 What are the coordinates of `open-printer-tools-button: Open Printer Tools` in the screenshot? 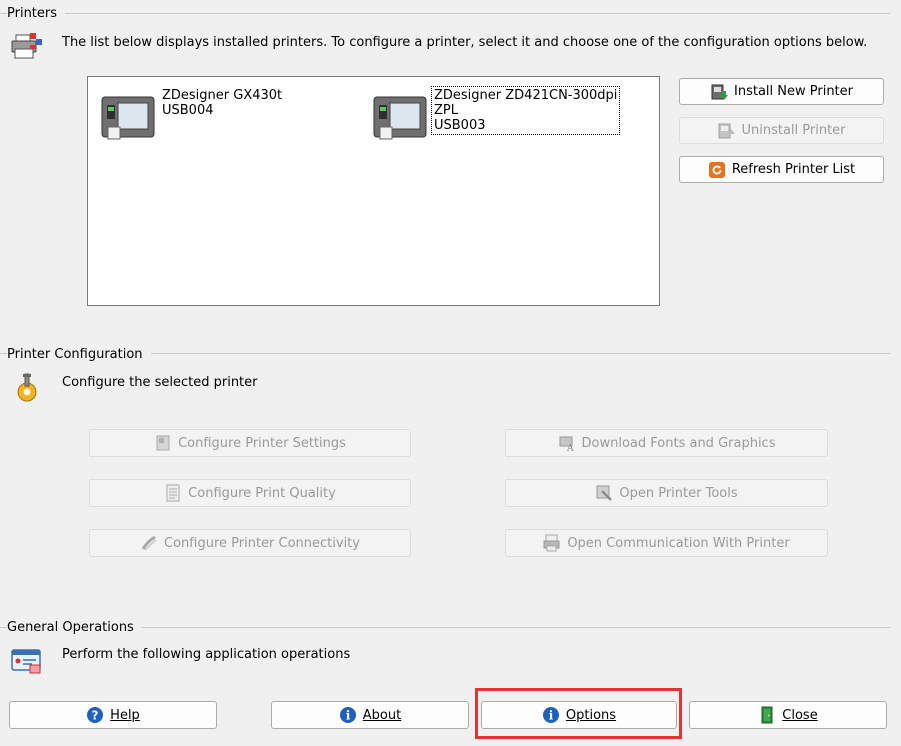 It's located at (666, 493).